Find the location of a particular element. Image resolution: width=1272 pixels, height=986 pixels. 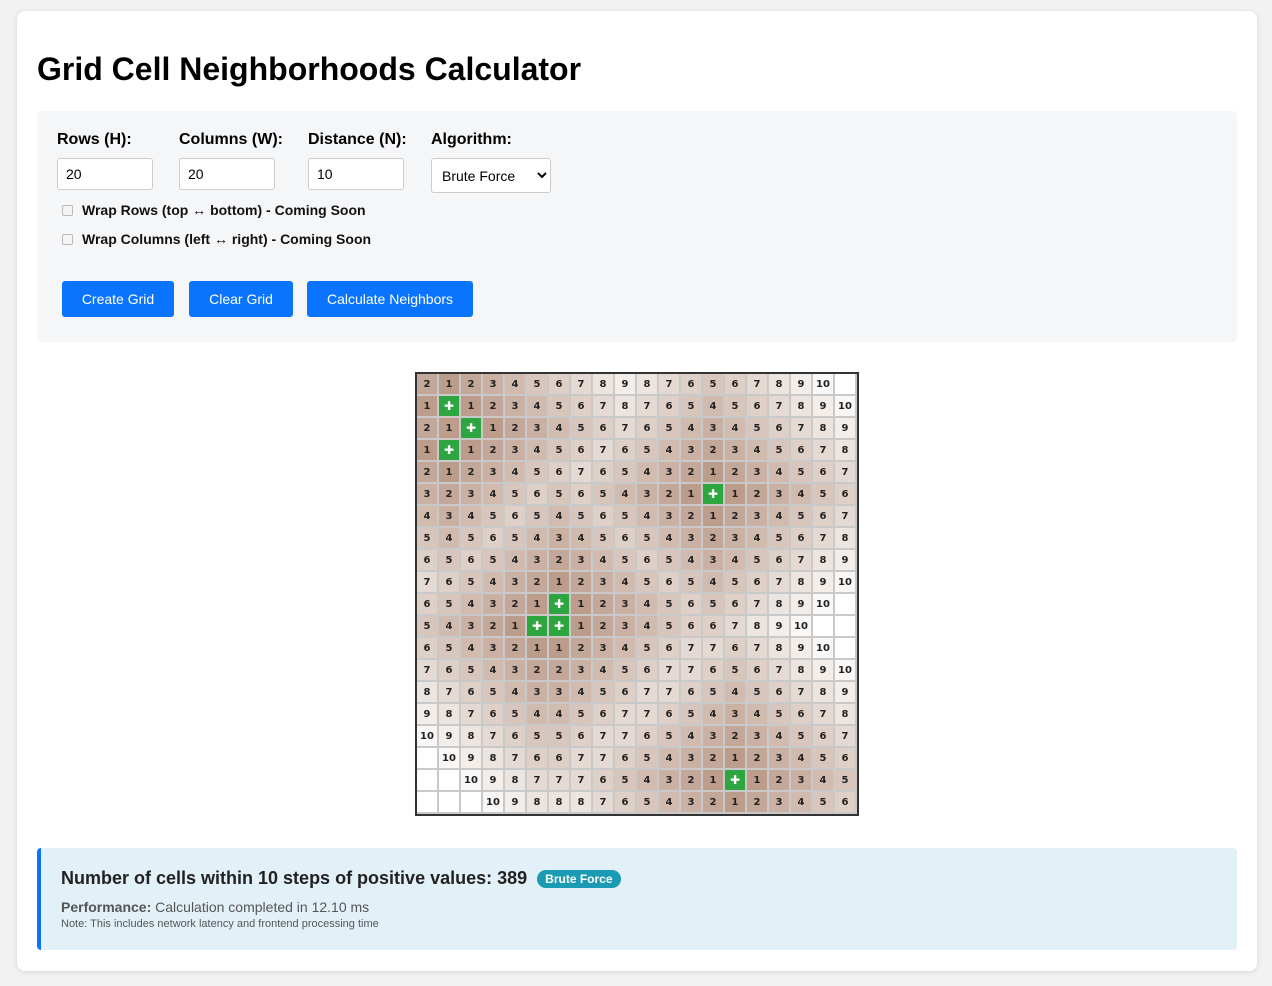

algorithm-select: Brute Force is located at coordinates (491, 175).